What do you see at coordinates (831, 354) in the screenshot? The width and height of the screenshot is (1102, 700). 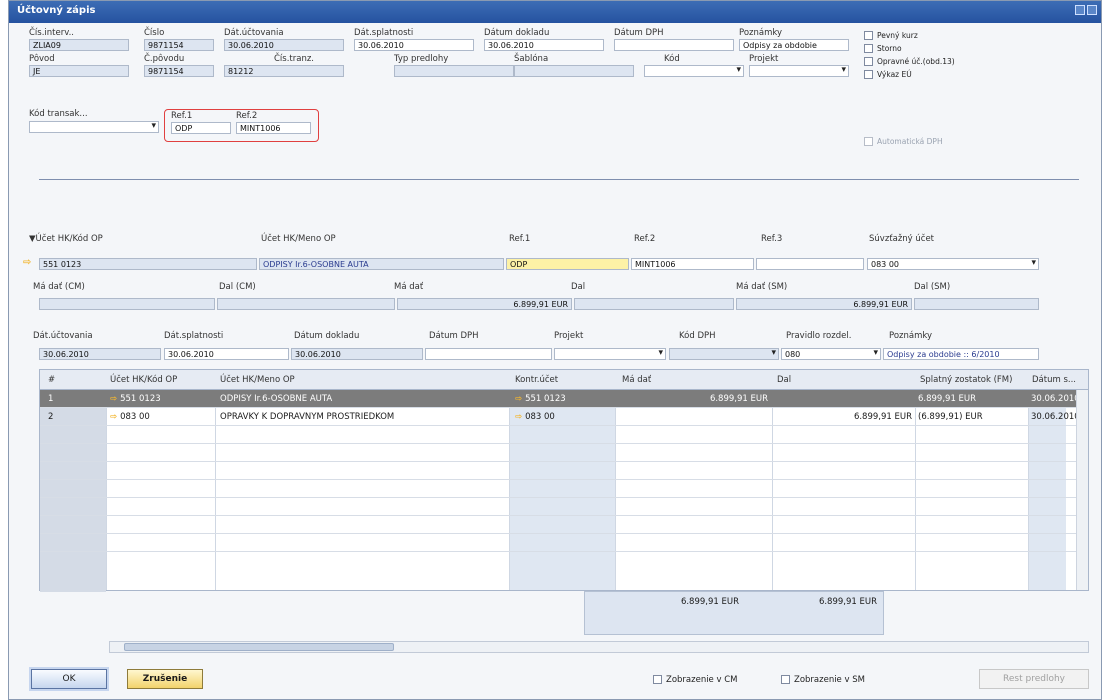 I see `distribution-rule-dropdown: 080` at bounding box center [831, 354].